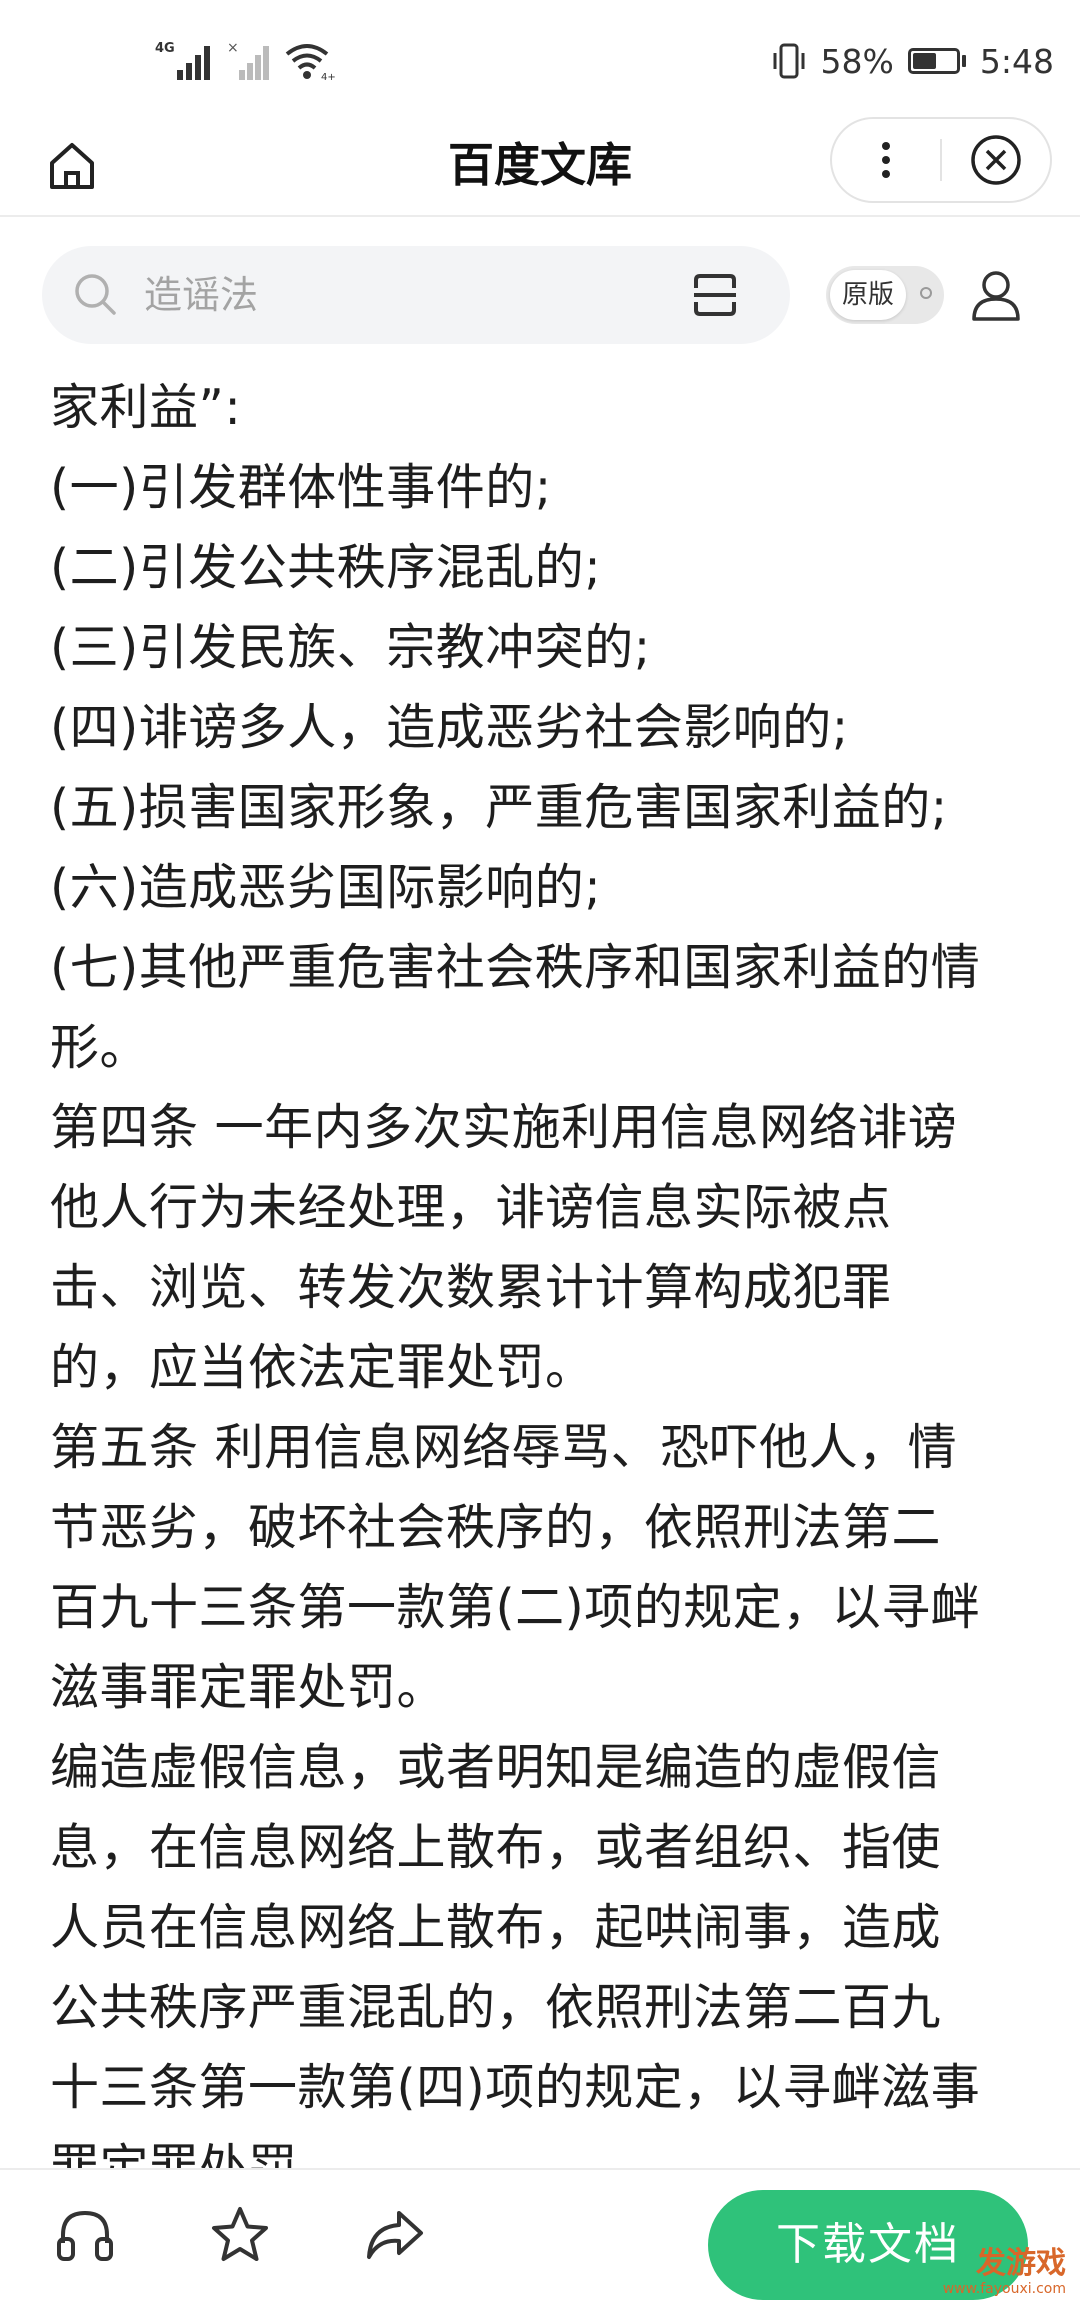 The image size is (1080, 2312). I want to click on document-line: 公共秩序严重混乱的，依照刑法第二百九, so click(496, 2007).